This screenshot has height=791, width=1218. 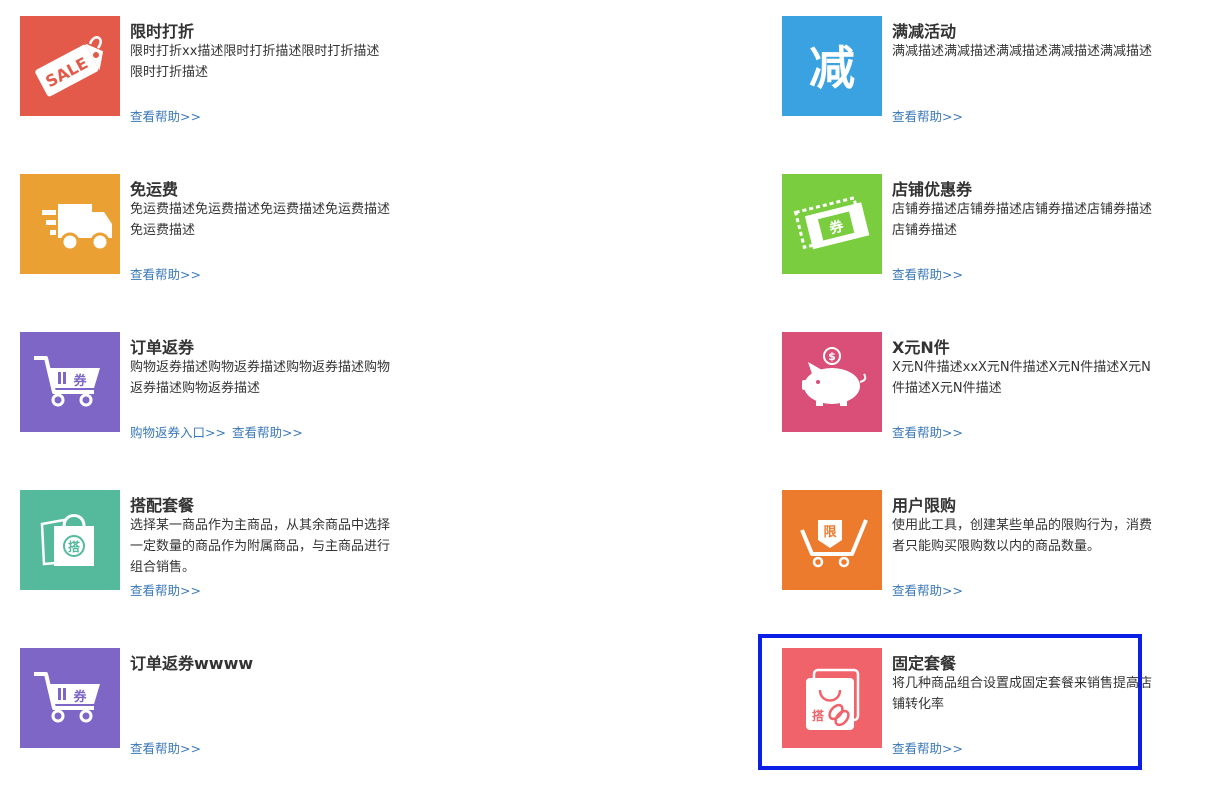 What do you see at coordinates (255, 62) in the screenshot?
I see `card-description: 限时打折xx描述限时打折描述限时打折描述限时打折描述` at bounding box center [255, 62].